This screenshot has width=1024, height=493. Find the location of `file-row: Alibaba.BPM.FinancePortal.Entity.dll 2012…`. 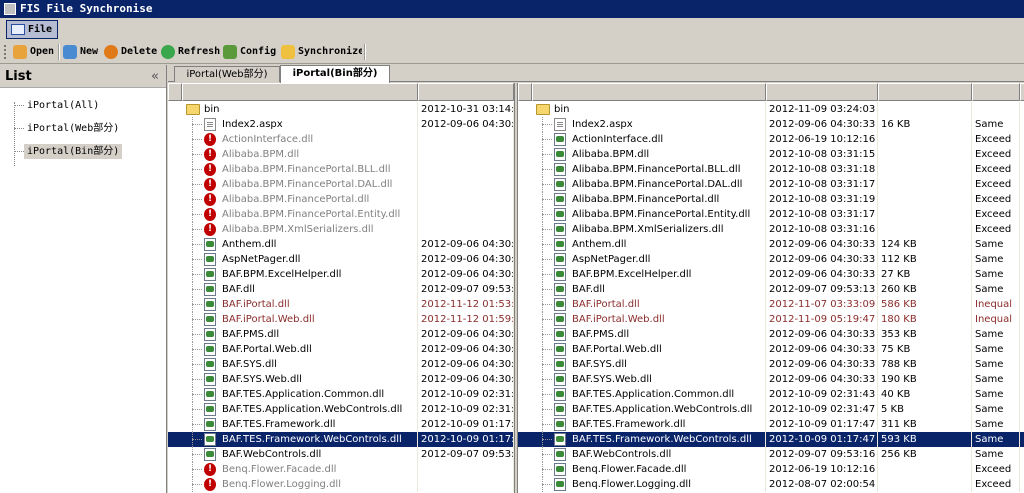

file-row: Alibaba.BPM.FinancePortal.Entity.dll 2012… is located at coordinates (771, 214).